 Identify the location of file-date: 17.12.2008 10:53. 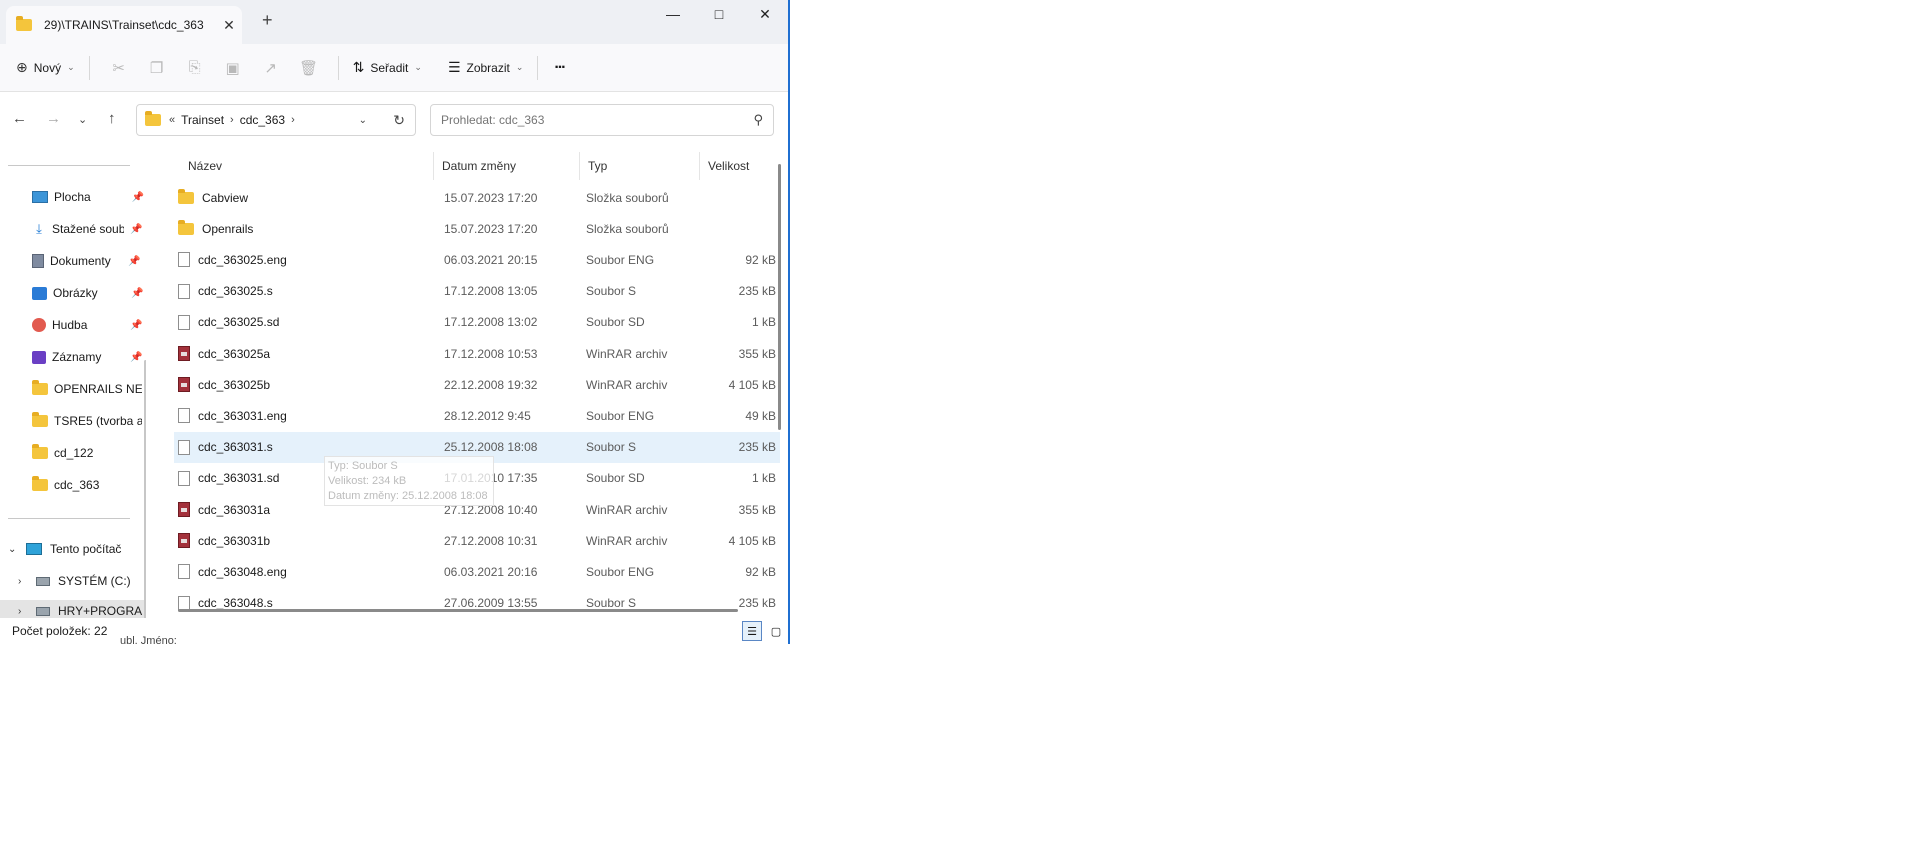
(491, 353).